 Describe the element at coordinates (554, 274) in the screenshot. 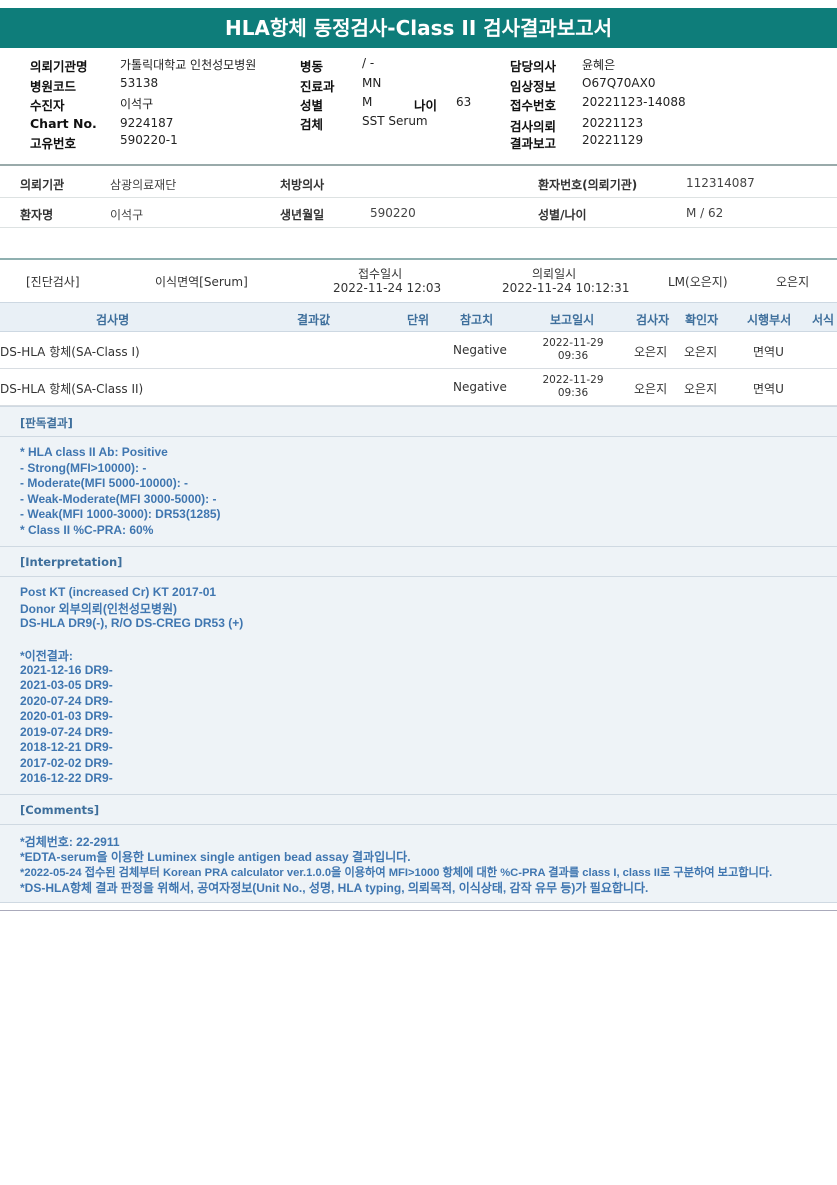

I see `requested-label: 의뢰일시` at that location.